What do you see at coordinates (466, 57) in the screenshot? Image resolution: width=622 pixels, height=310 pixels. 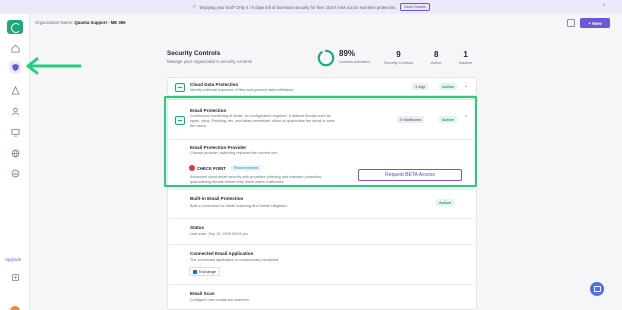 I see `stat-inactive: 1 Inactive` at bounding box center [466, 57].